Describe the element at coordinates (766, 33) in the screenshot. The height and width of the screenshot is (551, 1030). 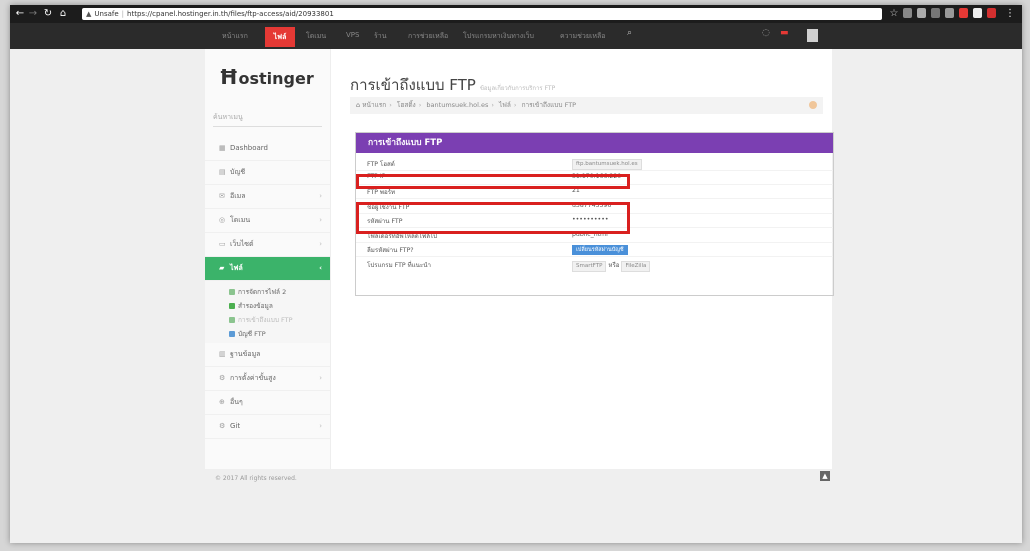
I see `notification-icon: ◌` at that location.